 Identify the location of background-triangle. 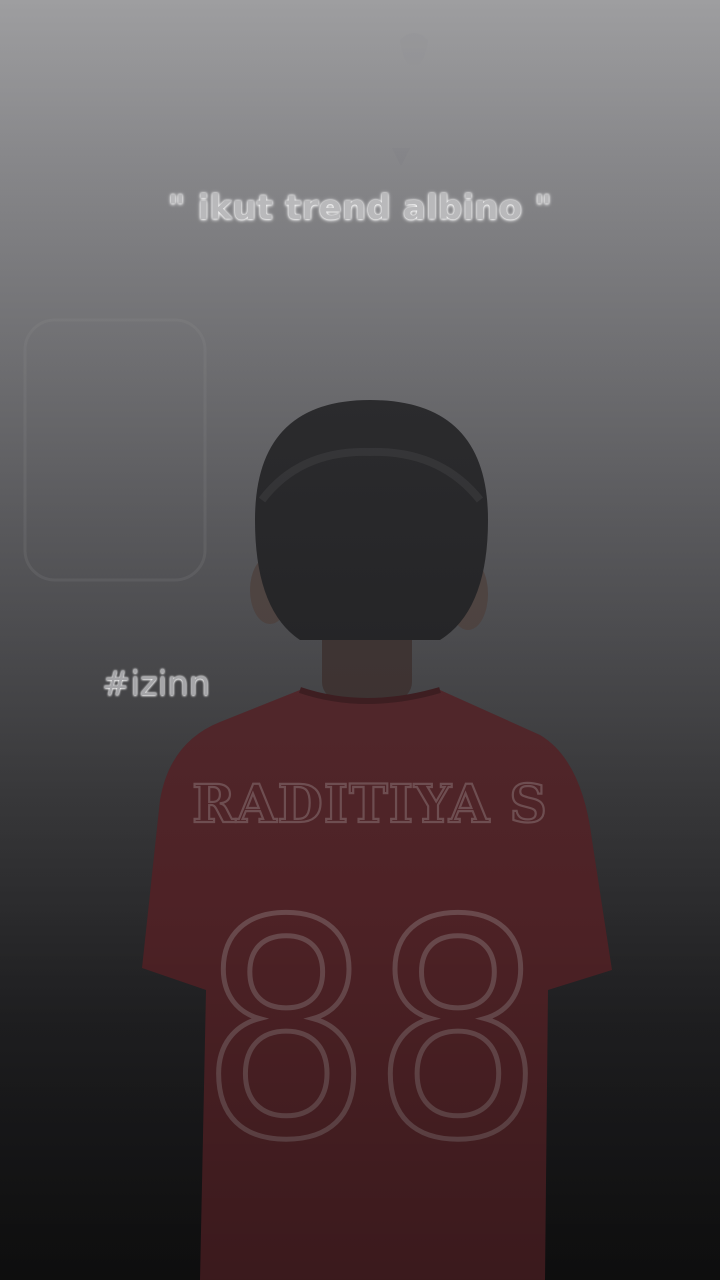
(401, 157).